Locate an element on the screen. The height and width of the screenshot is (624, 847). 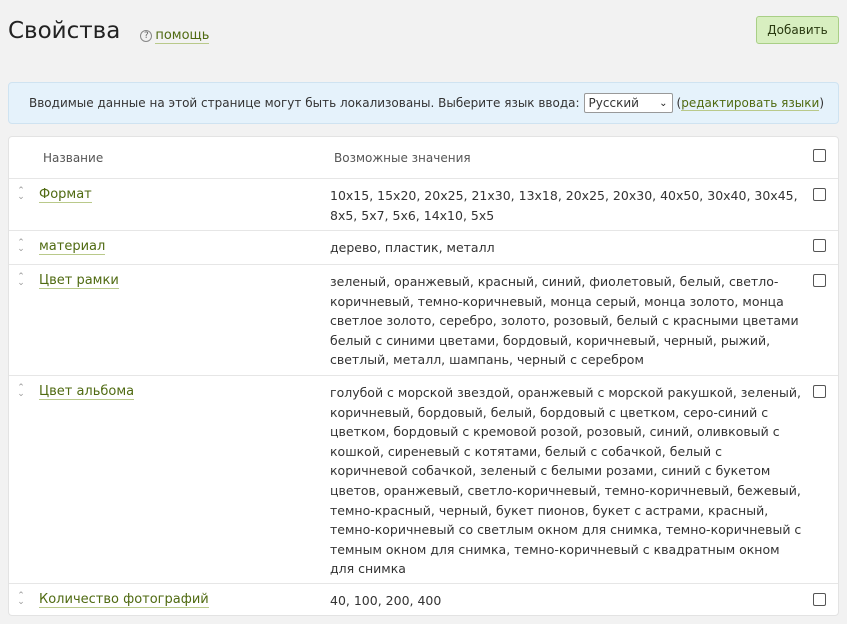
table-row: ⌃ ⌄ материал дерево, пластик, металл is located at coordinates (423, 248).